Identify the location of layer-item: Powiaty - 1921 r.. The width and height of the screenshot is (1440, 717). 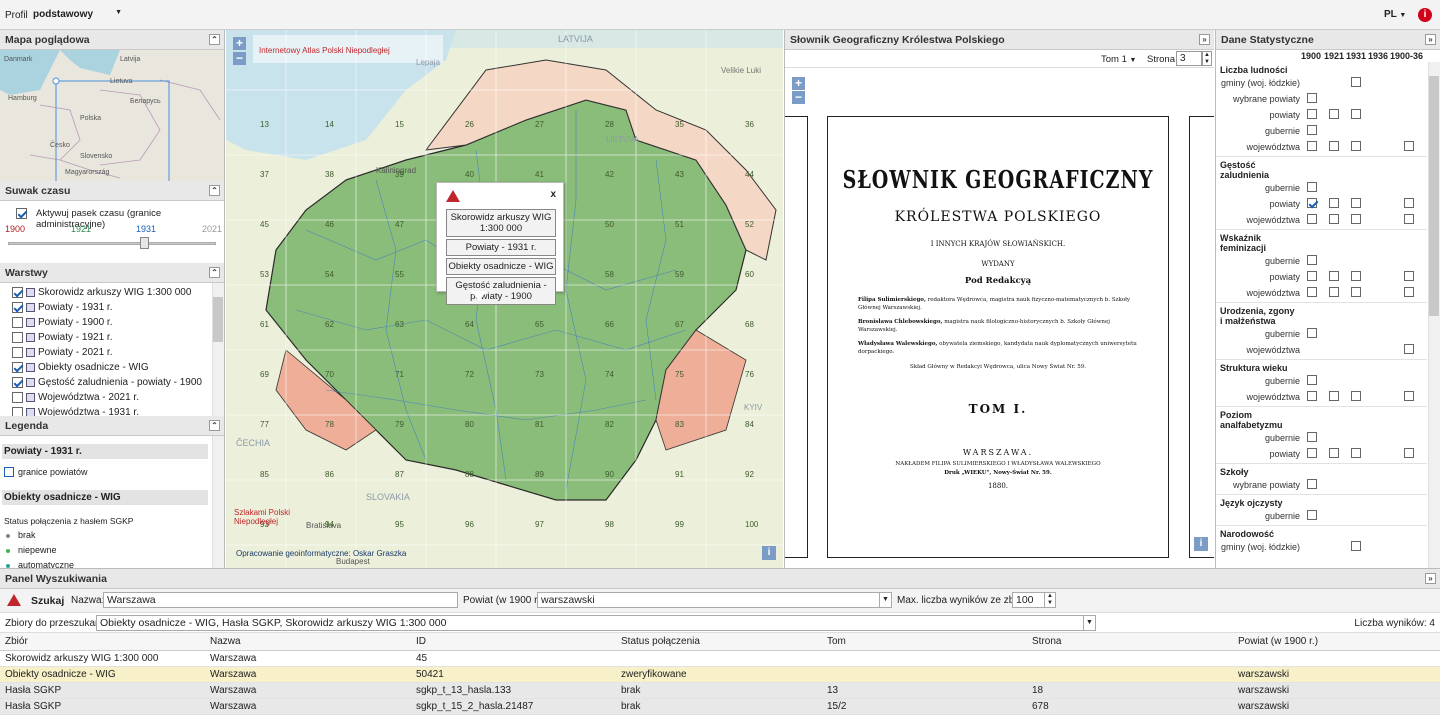
(112, 337).